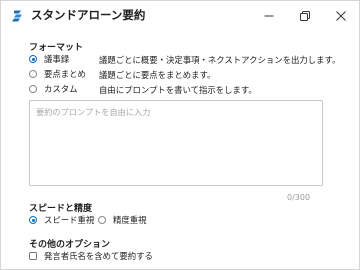 This screenshot has width=360, height=270. What do you see at coordinates (130, 220) in the screenshot?
I see `speed-option-label: 精度重視` at bounding box center [130, 220].